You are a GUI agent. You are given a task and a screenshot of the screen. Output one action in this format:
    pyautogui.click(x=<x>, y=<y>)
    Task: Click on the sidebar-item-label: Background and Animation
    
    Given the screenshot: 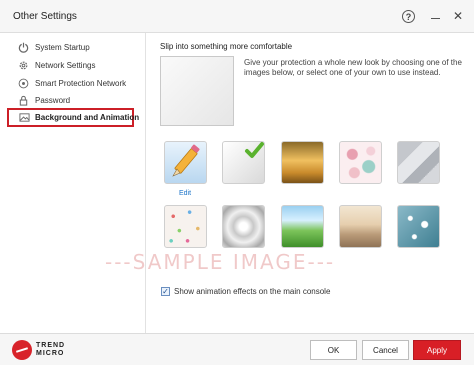 What is the action you would take?
    pyautogui.click(x=87, y=117)
    